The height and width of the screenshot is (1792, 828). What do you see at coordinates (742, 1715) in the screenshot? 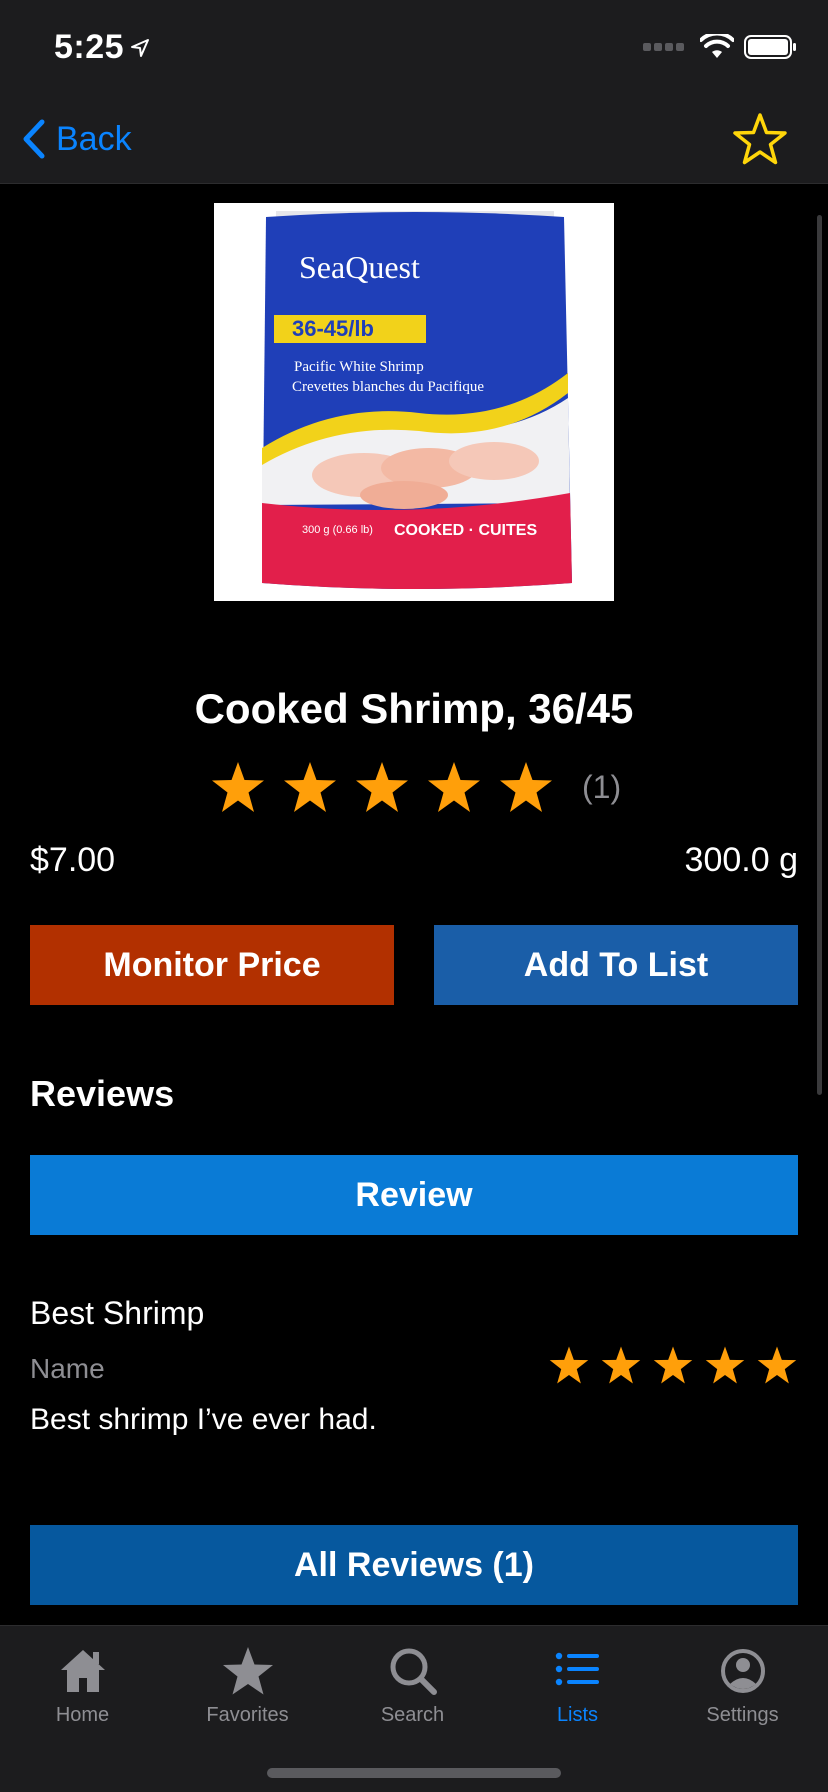
I see `tab-label: Settings` at bounding box center [742, 1715].